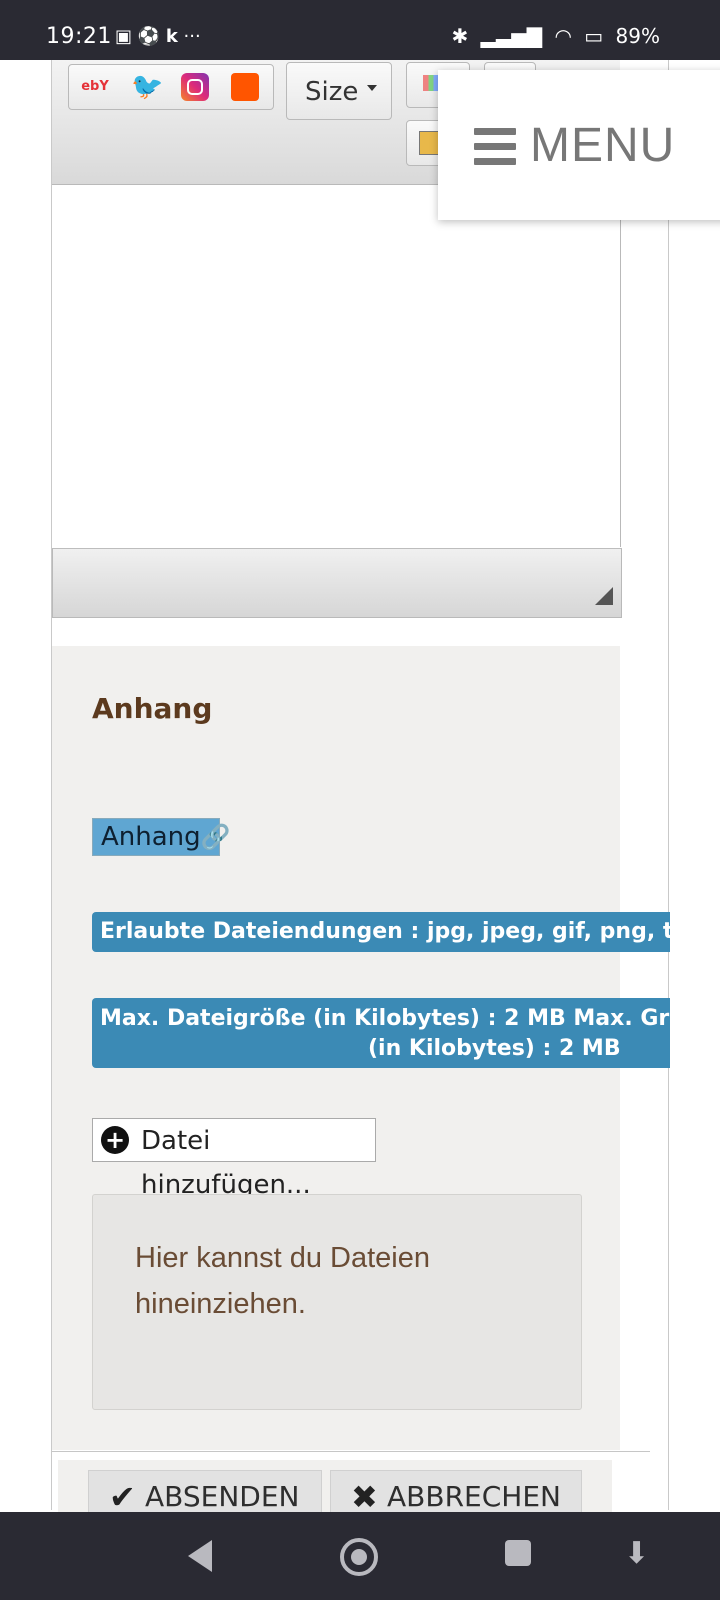 The width and height of the screenshot is (720, 1600). Describe the element at coordinates (195, 87) in the screenshot. I see `instagram-icon` at that location.